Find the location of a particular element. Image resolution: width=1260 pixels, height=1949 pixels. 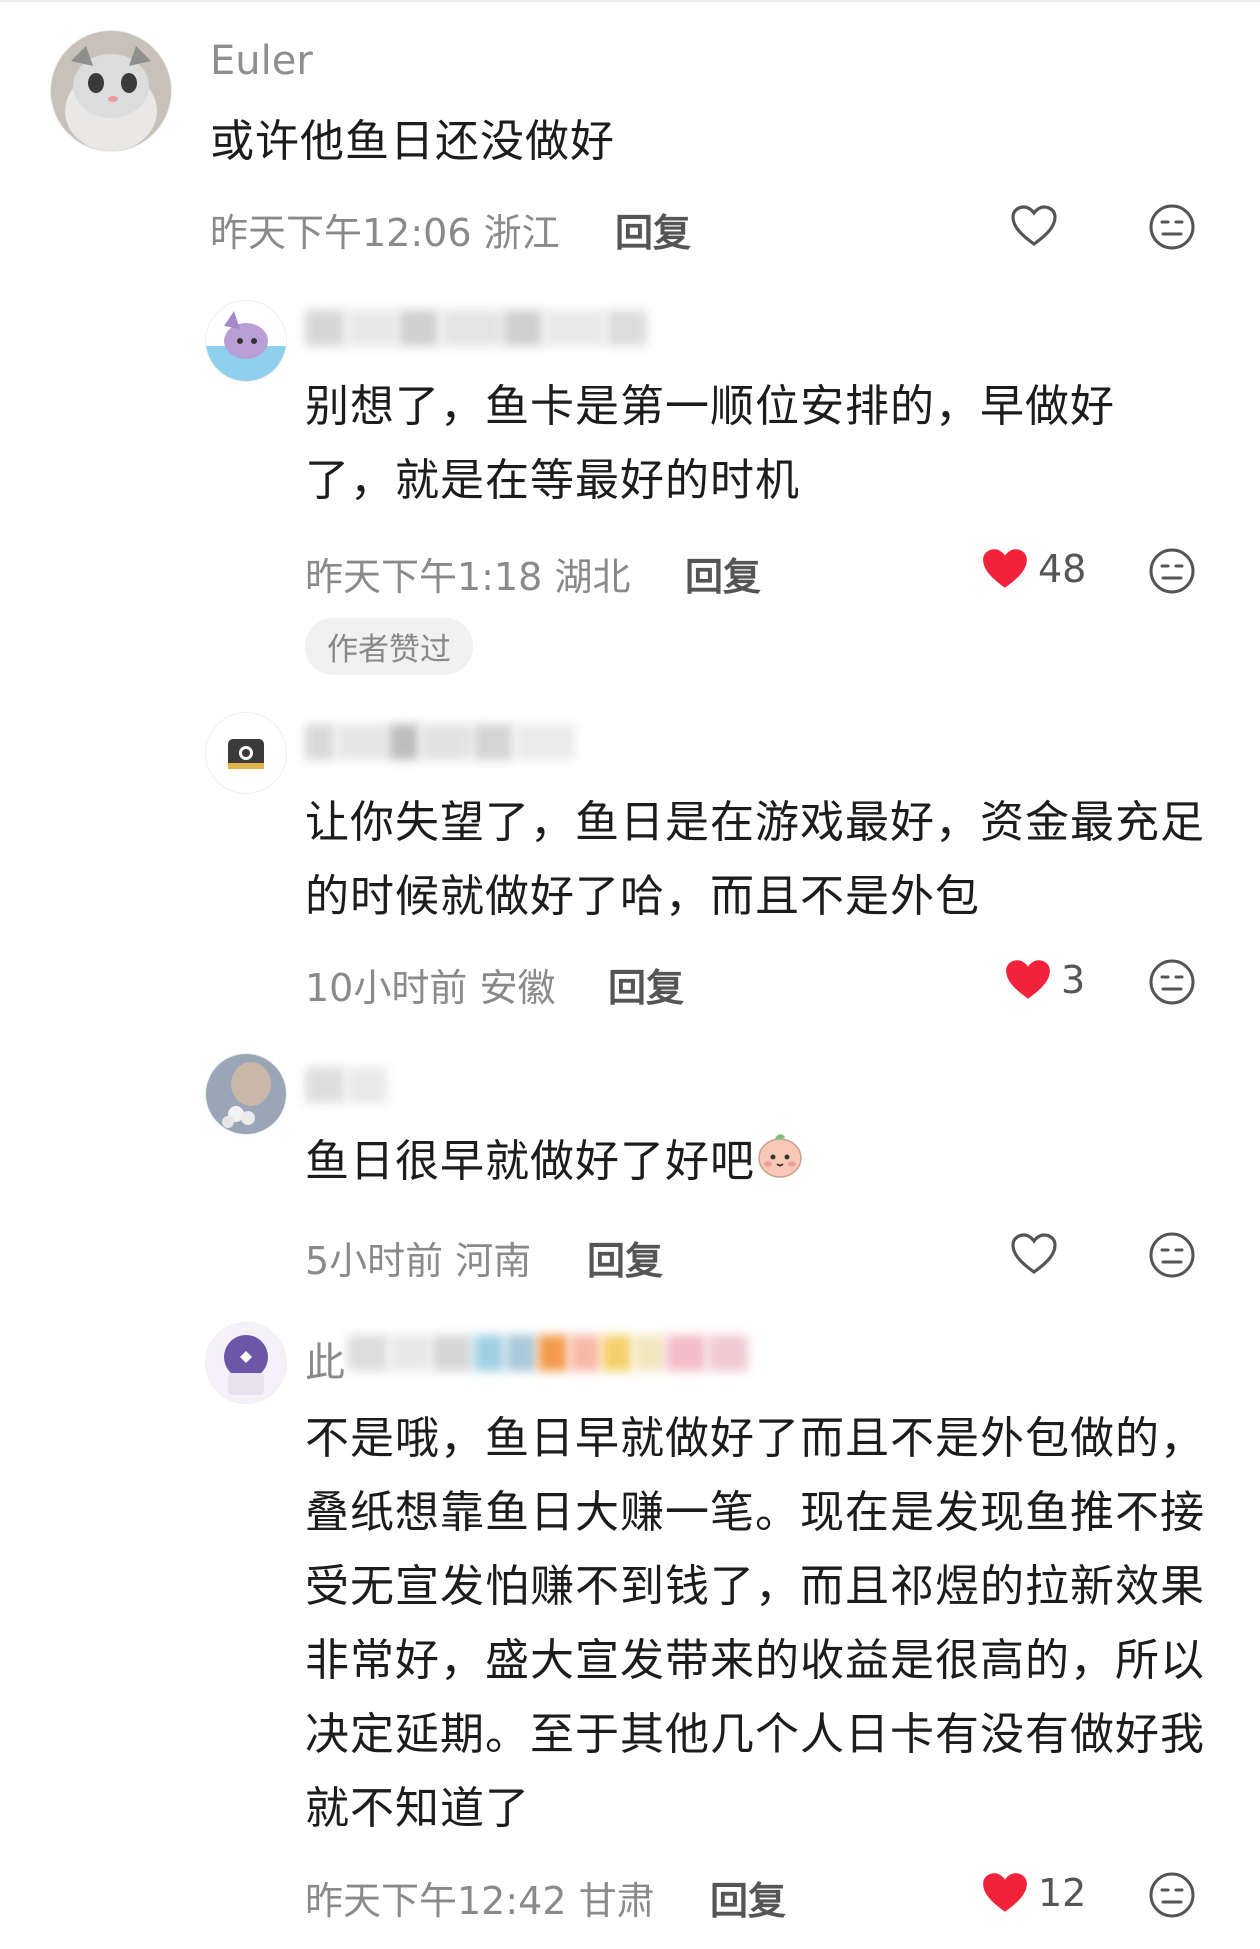

comment-text: 别想了，鱼卡是第一顺位安排的，早做好了，就是在等最好的时机 is located at coordinates (710, 443).